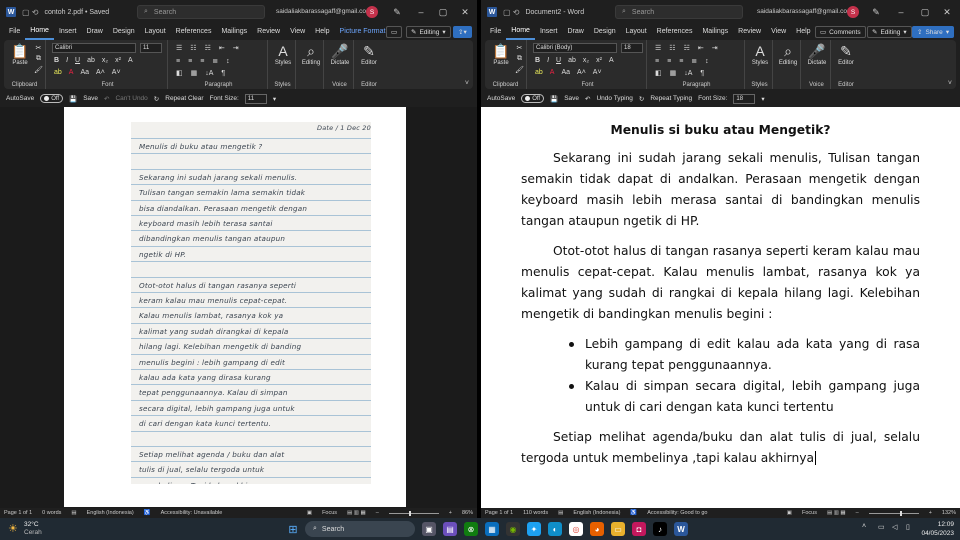 This screenshot has width=960, height=540. I want to click on repeat-label: Repeat Typing, so click(671, 98).